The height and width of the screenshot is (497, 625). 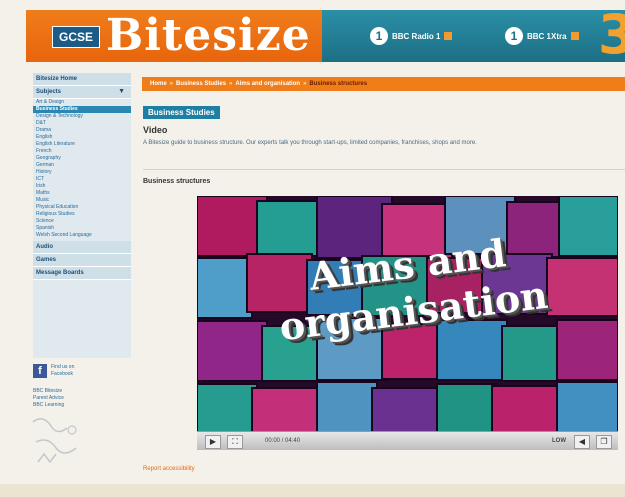 What do you see at coordinates (82, 273) in the screenshot?
I see `sidebar-message-boards-link: Message Boards` at bounding box center [82, 273].